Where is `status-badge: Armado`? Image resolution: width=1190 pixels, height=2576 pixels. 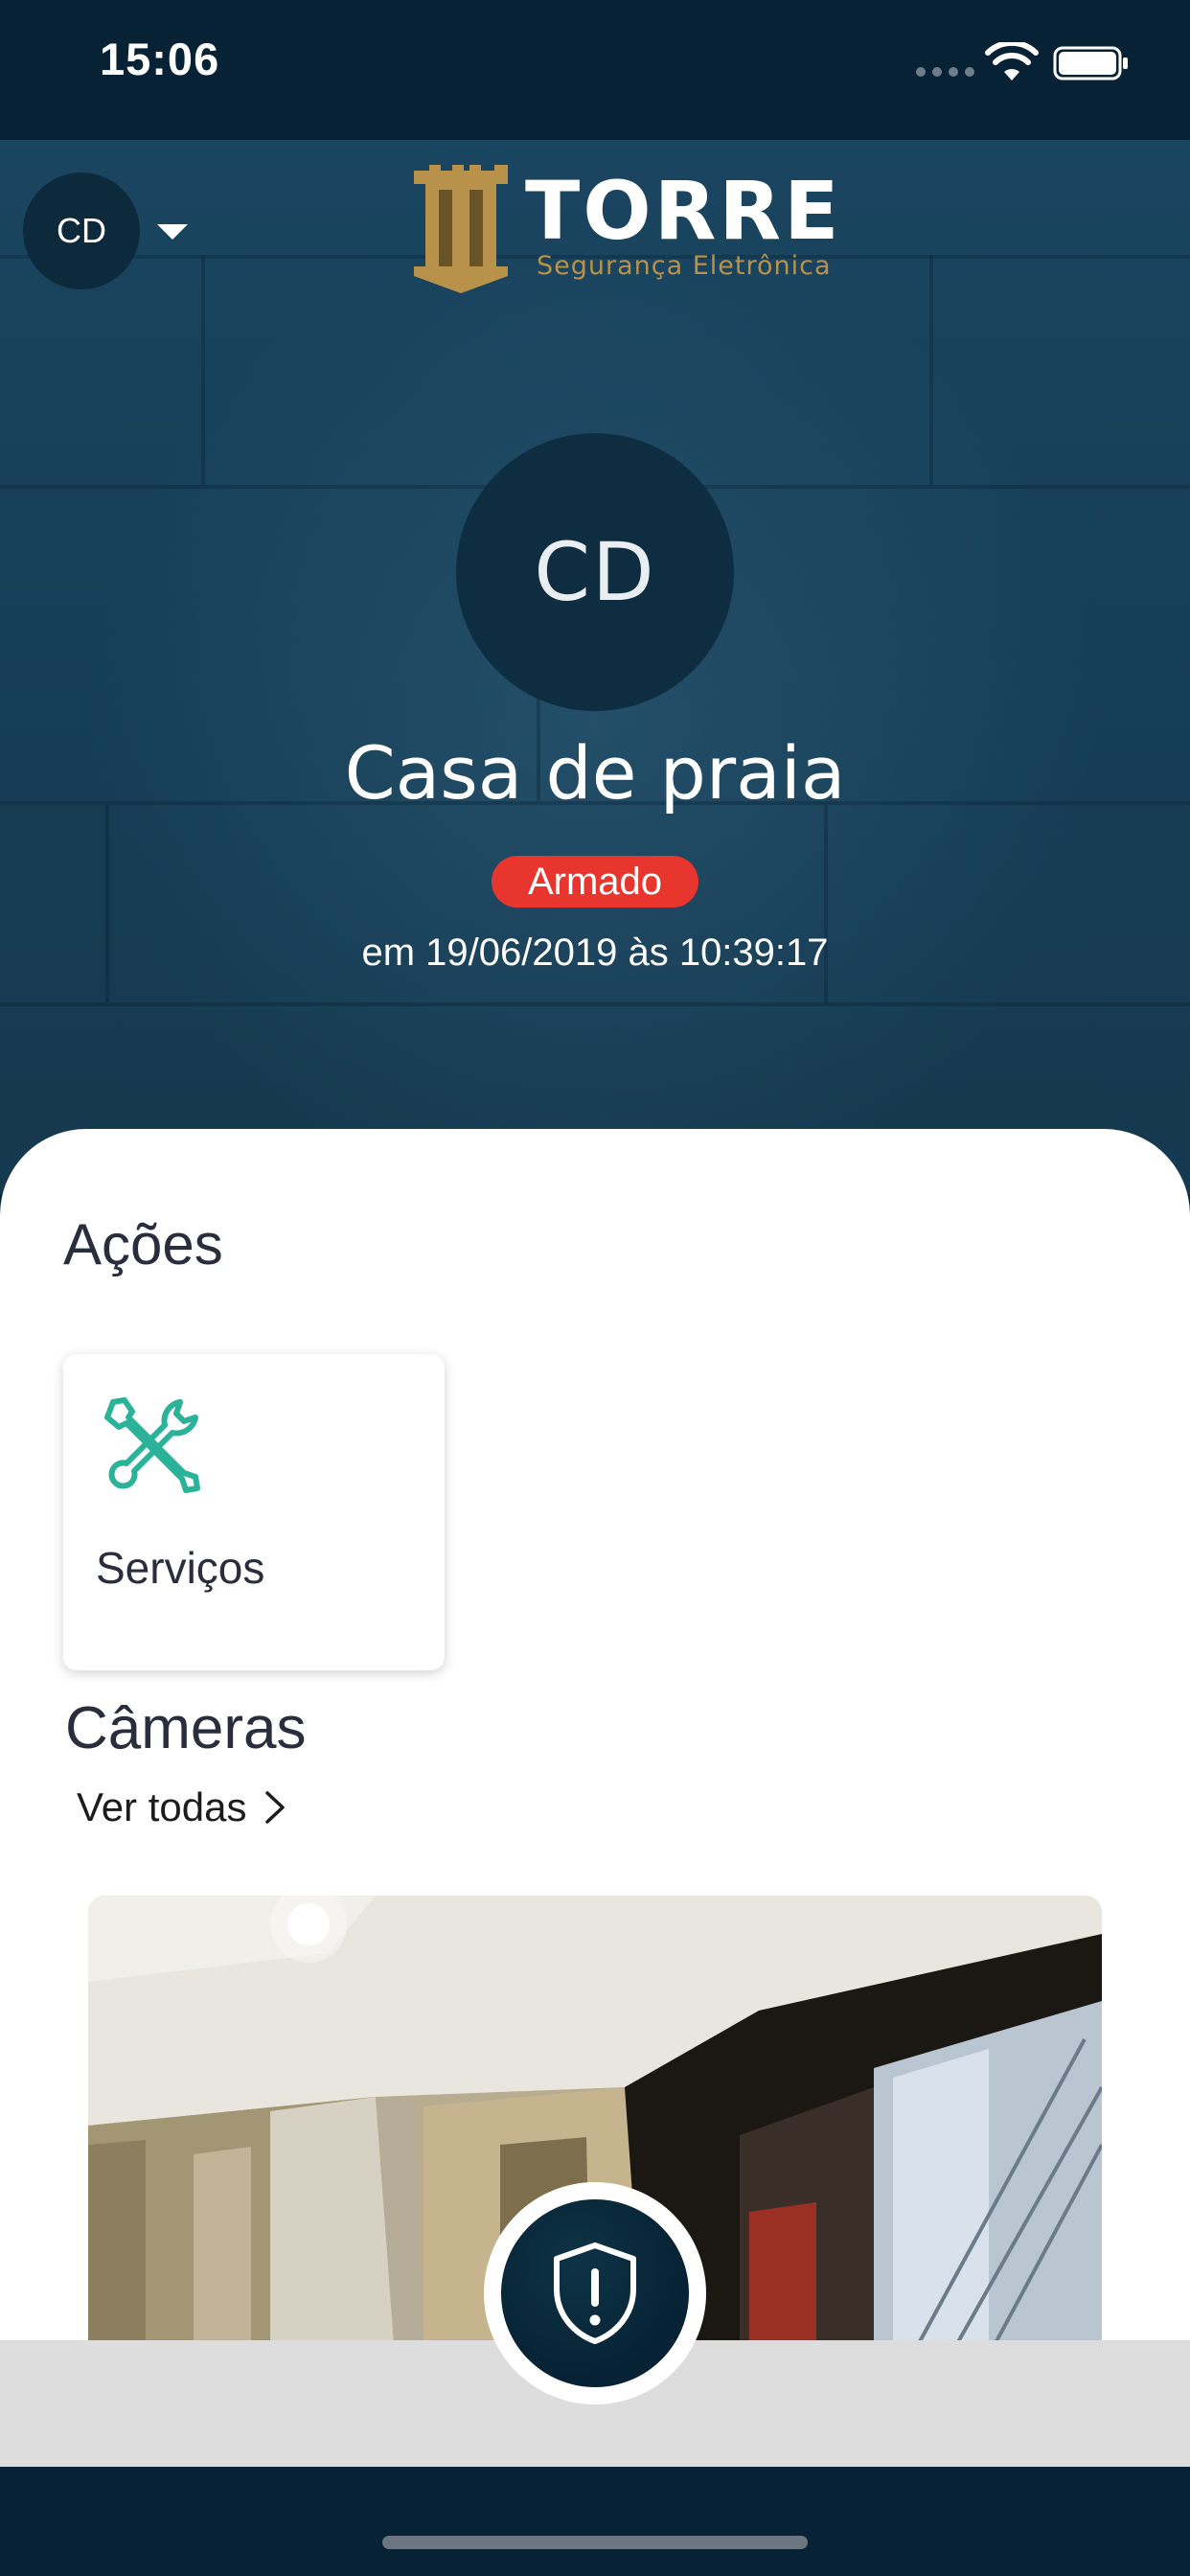
status-badge: Armado is located at coordinates (595, 882).